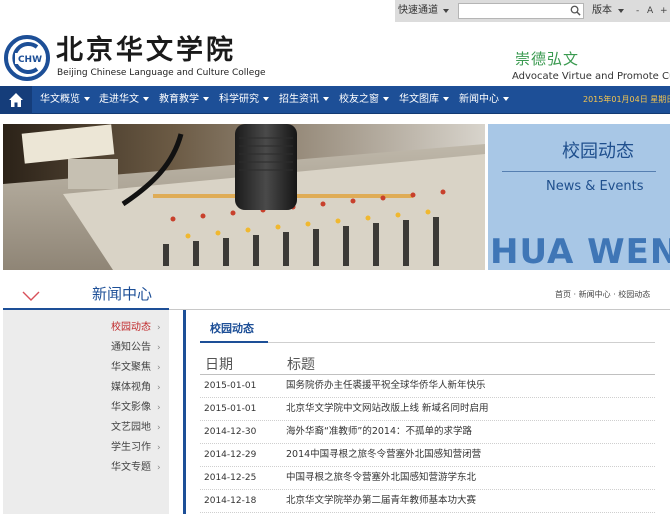 The height and width of the screenshot is (514, 670). What do you see at coordinates (335, 11) in the screenshot?
I see `utility-bar: 快速通道 版本 - A +` at bounding box center [335, 11].